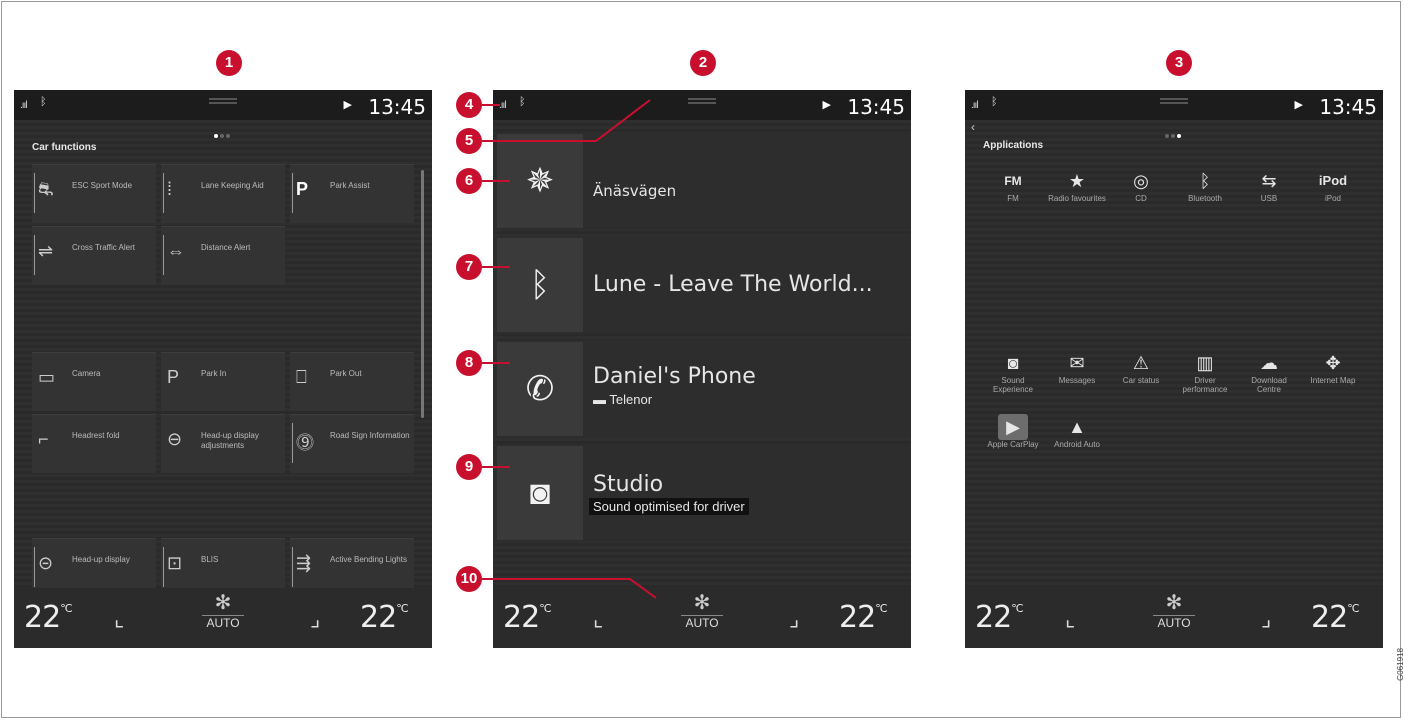 Image resolution: width=1404 pixels, height=721 pixels. Describe the element at coordinates (1333, 363) in the screenshot. I see `internet-map-icon: ✥` at that location.